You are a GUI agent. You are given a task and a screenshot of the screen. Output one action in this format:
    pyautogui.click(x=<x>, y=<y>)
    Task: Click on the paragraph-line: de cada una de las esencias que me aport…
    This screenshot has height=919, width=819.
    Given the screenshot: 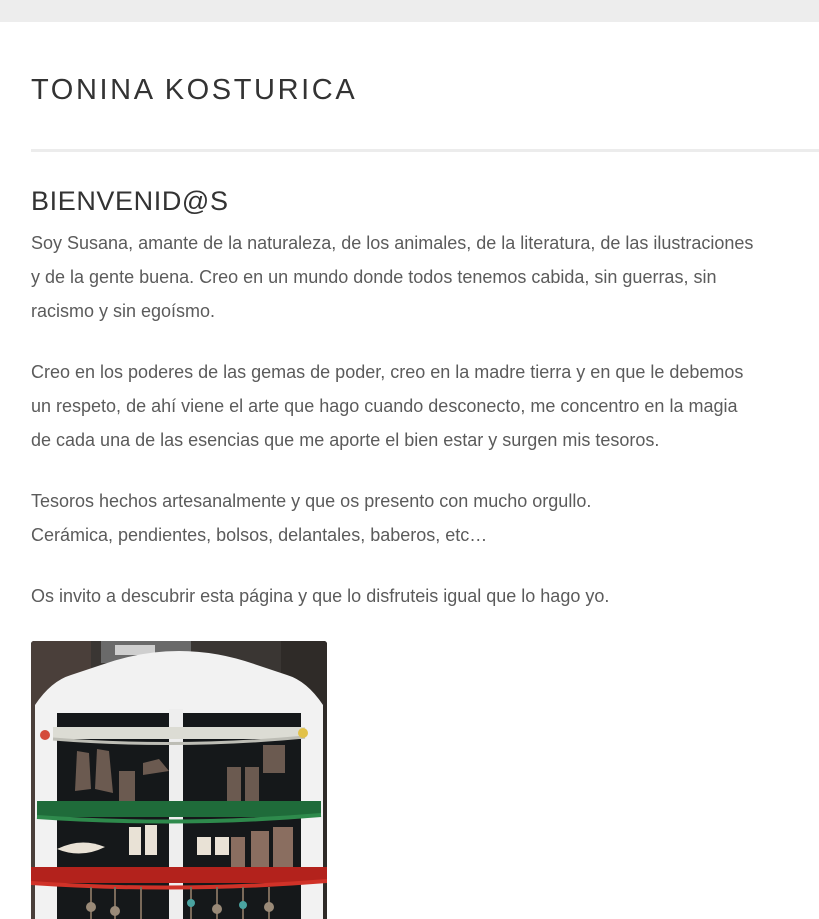 What is the action you would take?
    pyautogui.click(x=345, y=440)
    